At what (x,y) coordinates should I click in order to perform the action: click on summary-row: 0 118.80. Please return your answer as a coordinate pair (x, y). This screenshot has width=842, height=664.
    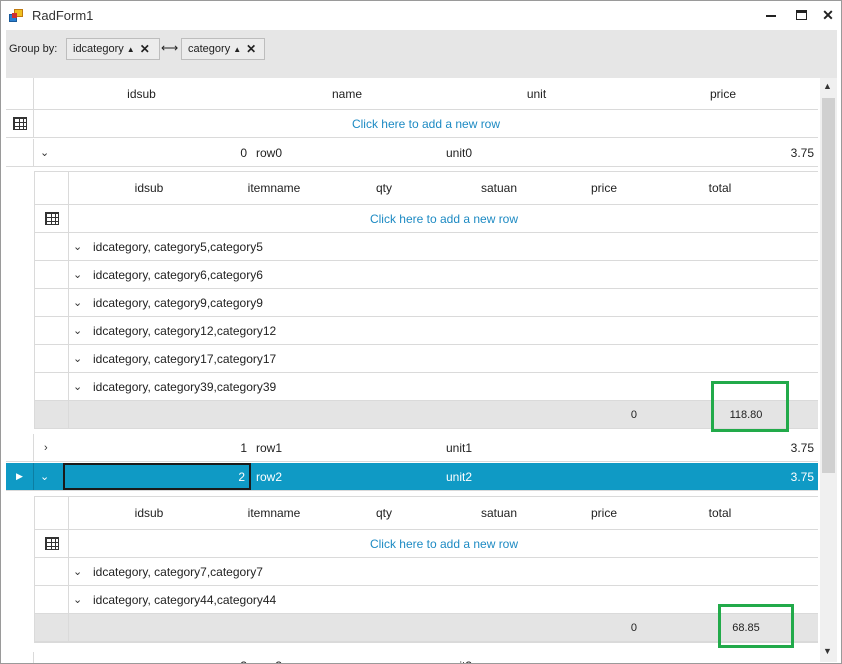
    Looking at the image, I should click on (426, 415).